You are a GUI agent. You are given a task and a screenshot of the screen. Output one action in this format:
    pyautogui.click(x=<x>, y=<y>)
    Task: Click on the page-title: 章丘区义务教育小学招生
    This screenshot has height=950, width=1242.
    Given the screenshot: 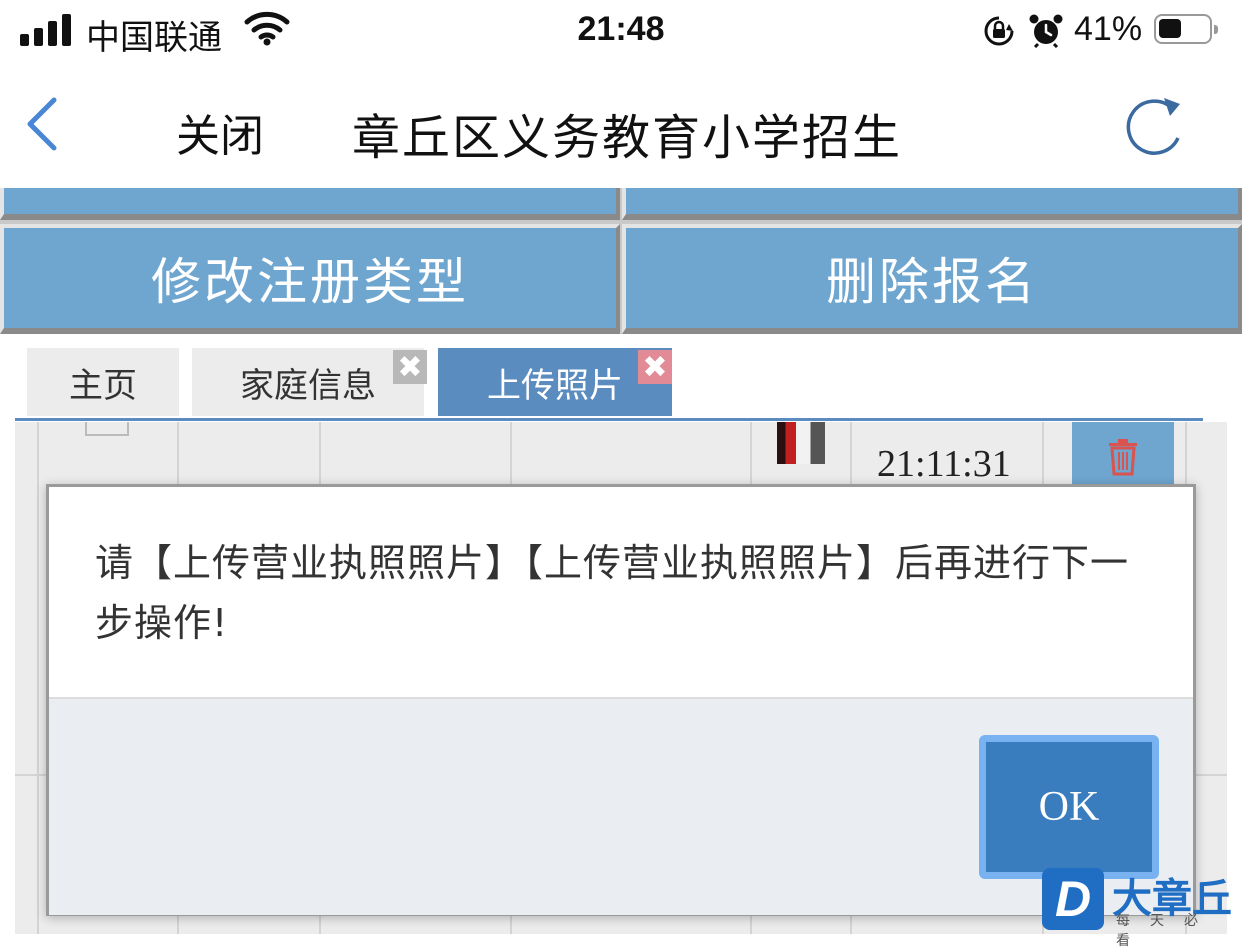 What is the action you would take?
    pyautogui.click(x=627, y=138)
    